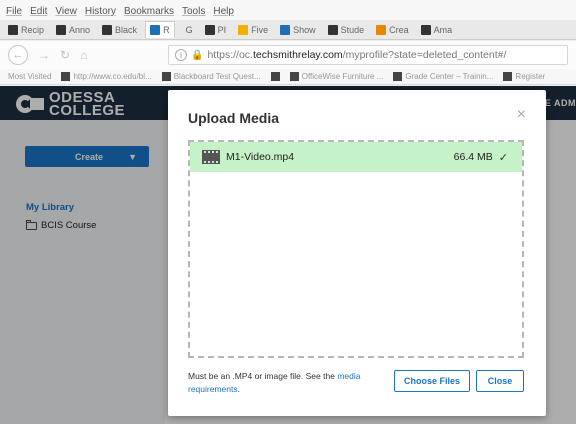 The width and height of the screenshot is (576, 424). I want to click on browser-tab: Crea, so click(392, 30).